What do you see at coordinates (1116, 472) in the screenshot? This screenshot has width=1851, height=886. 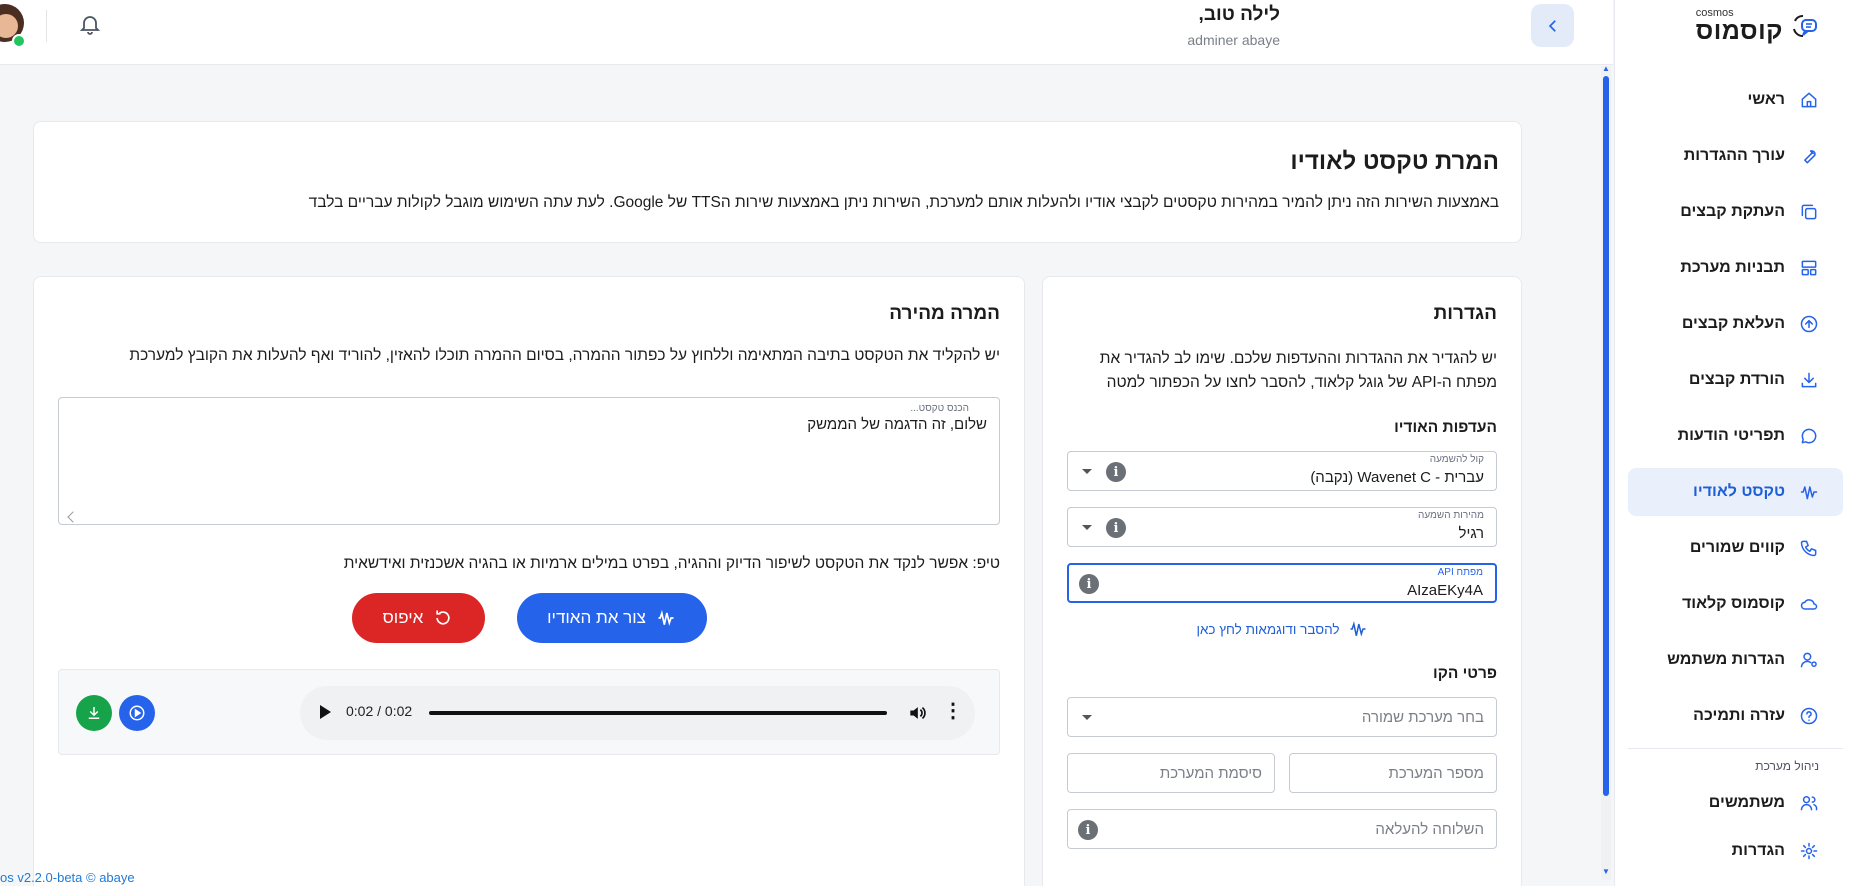 I see `voice-info-icon: i` at bounding box center [1116, 472].